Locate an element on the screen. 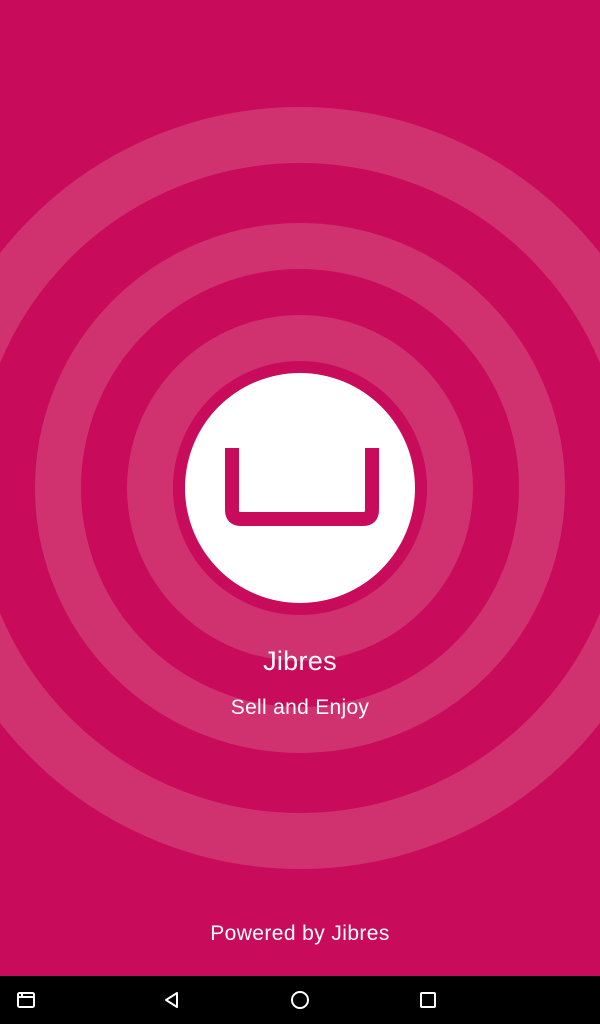  back-button is located at coordinates (172, 1000).